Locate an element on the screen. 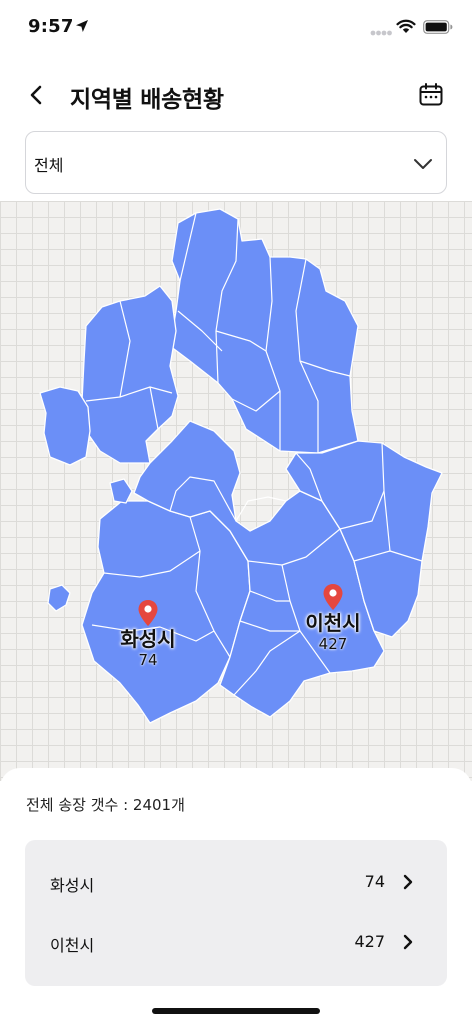 This screenshot has height=1024, width=472. chevron-down-icon is located at coordinates (423, 164).